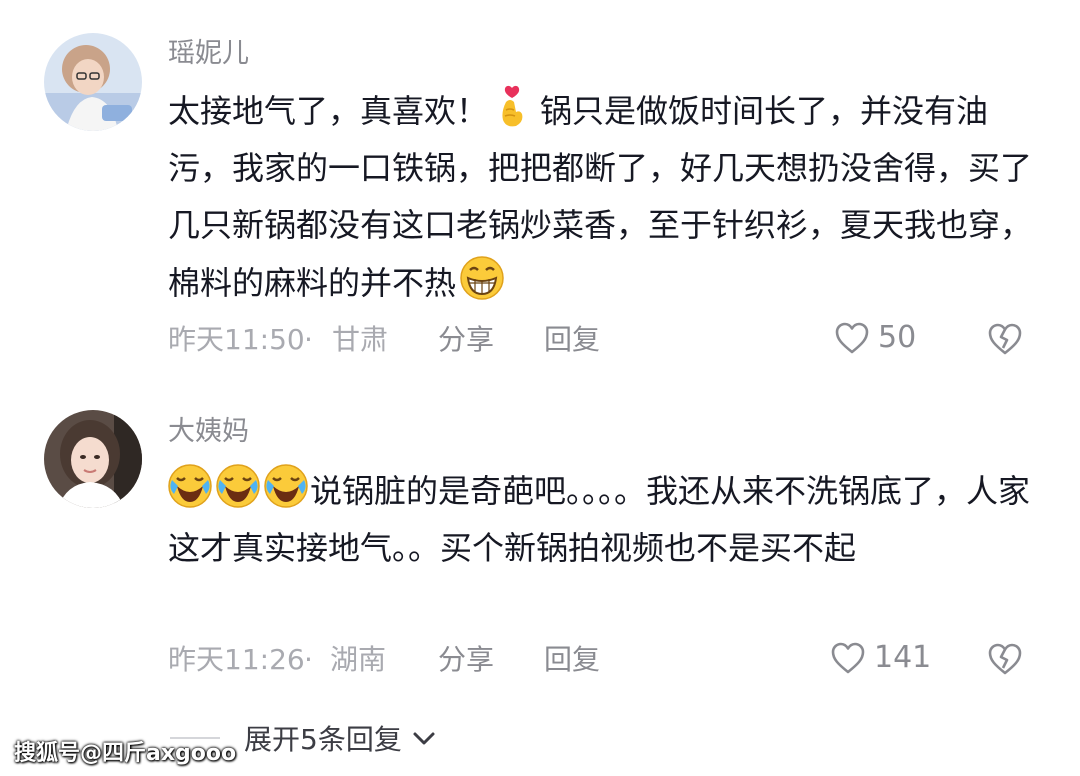 The height and width of the screenshot is (776, 1080). Describe the element at coordinates (482, 278) in the screenshot. I see `grinning-face-emoji` at that location.